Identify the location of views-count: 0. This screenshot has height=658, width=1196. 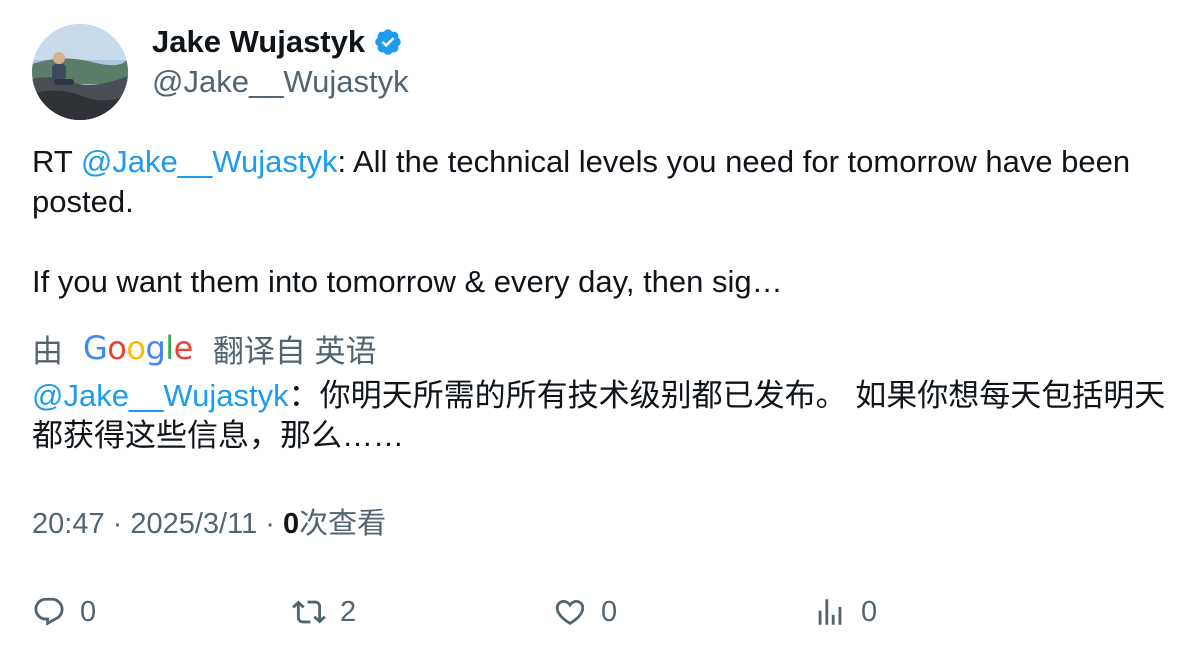
(291, 524).